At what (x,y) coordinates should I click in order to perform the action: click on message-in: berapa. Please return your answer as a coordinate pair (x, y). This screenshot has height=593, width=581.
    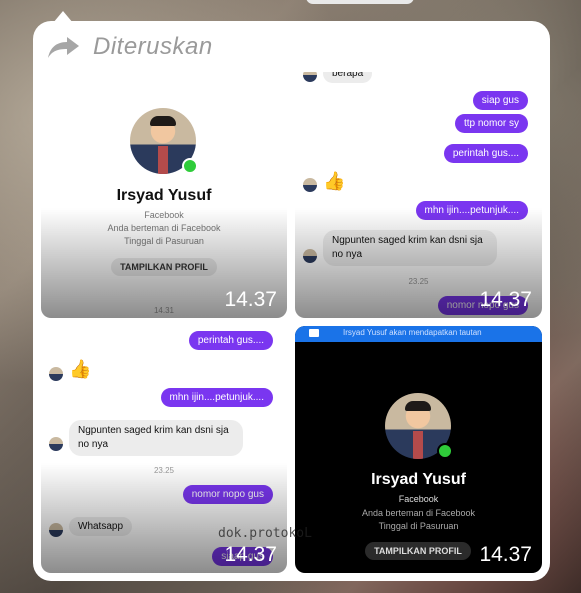
    Looking at the image, I should click on (348, 77).